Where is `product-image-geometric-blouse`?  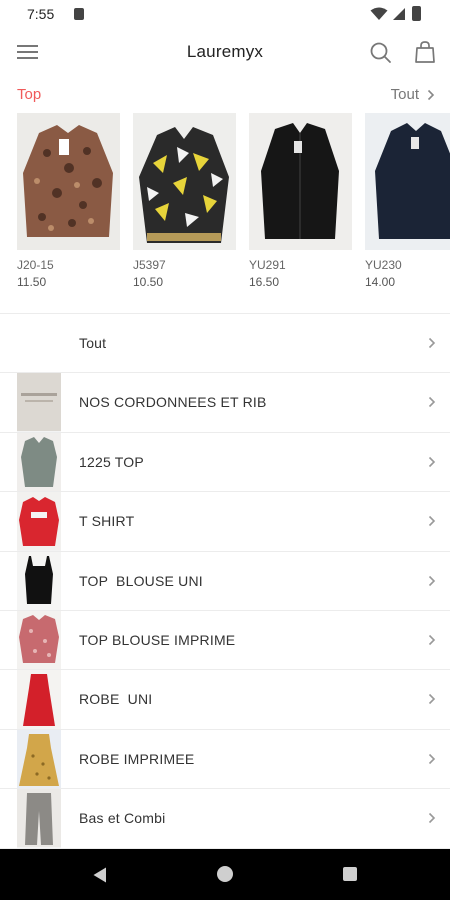
product-image-geometric-blouse is located at coordinates (184, 181).